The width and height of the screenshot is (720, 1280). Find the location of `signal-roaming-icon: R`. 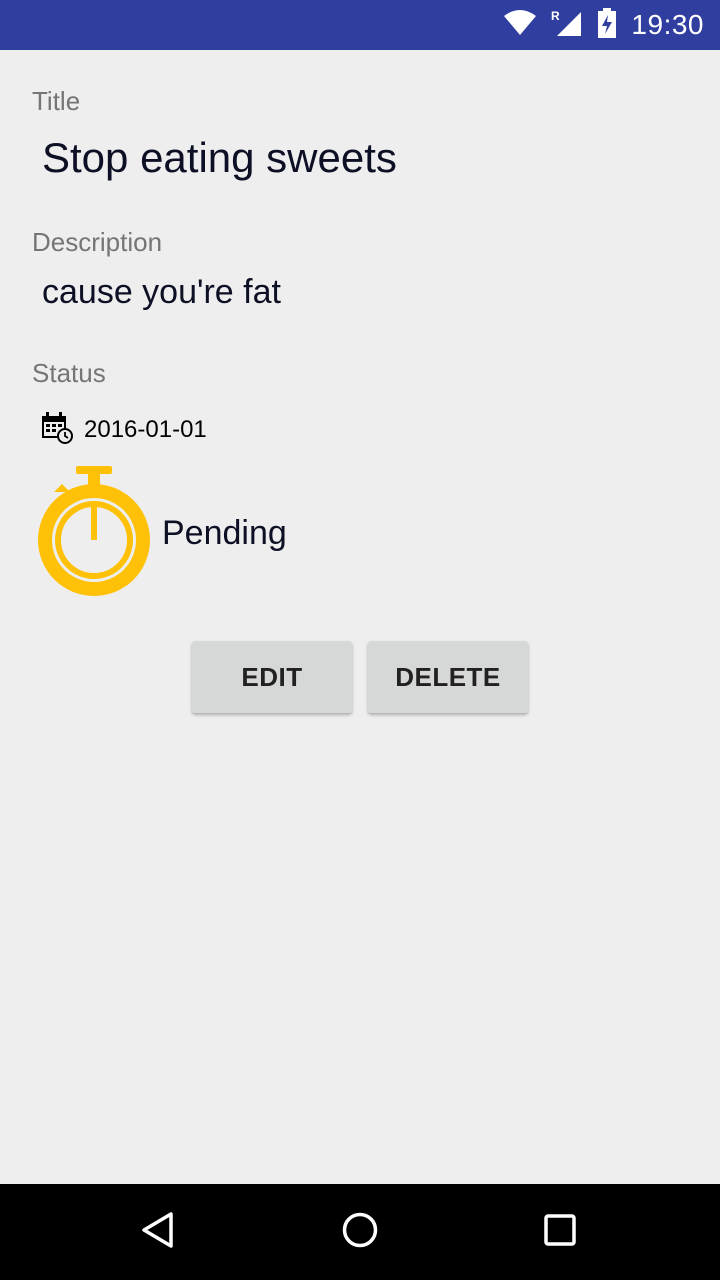

signal-roaming-icon: R is located at coordinates (567, 25).